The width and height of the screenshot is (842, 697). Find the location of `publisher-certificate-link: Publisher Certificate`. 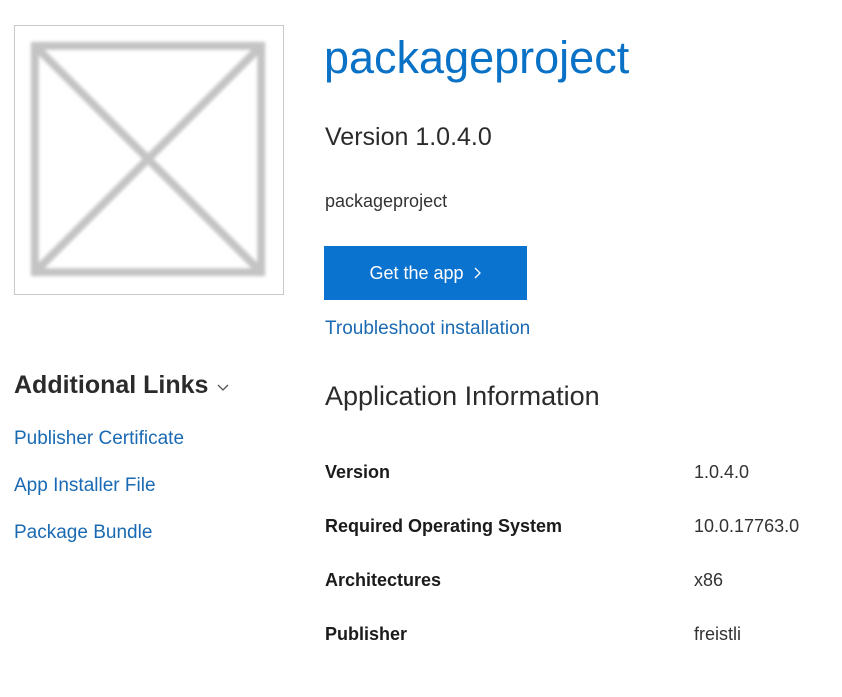

publisher-certificate-link: Publisher Certificate is located at coordinates (99, 438).